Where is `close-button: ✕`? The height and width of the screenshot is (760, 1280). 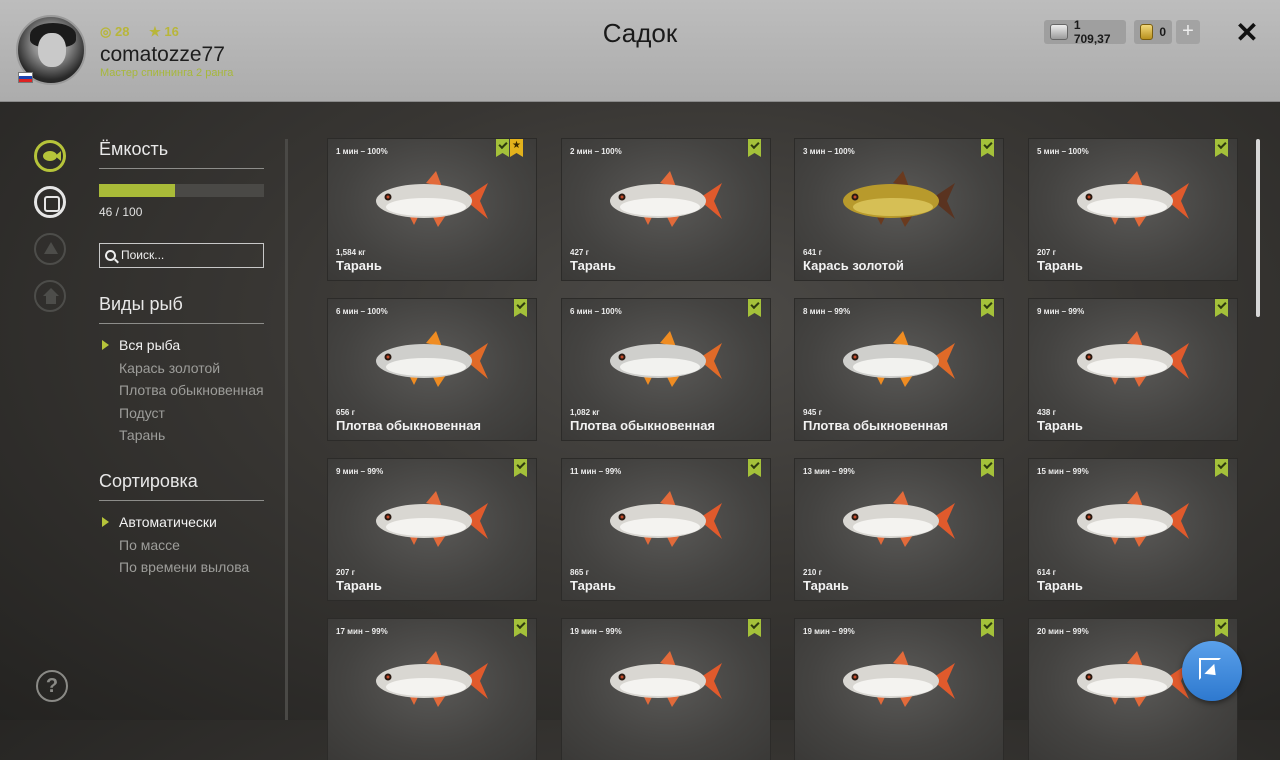
close-button: ✕ is located at coordinates (1247, 33).